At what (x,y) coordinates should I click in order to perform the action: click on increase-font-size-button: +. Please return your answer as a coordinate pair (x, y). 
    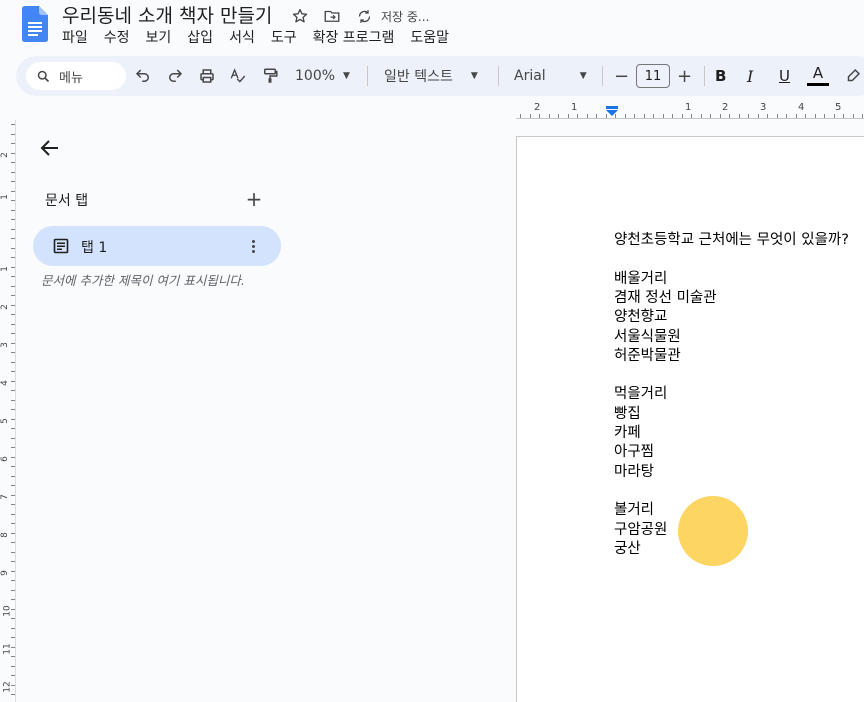
    Looking at the image, I should click on (684, 76).